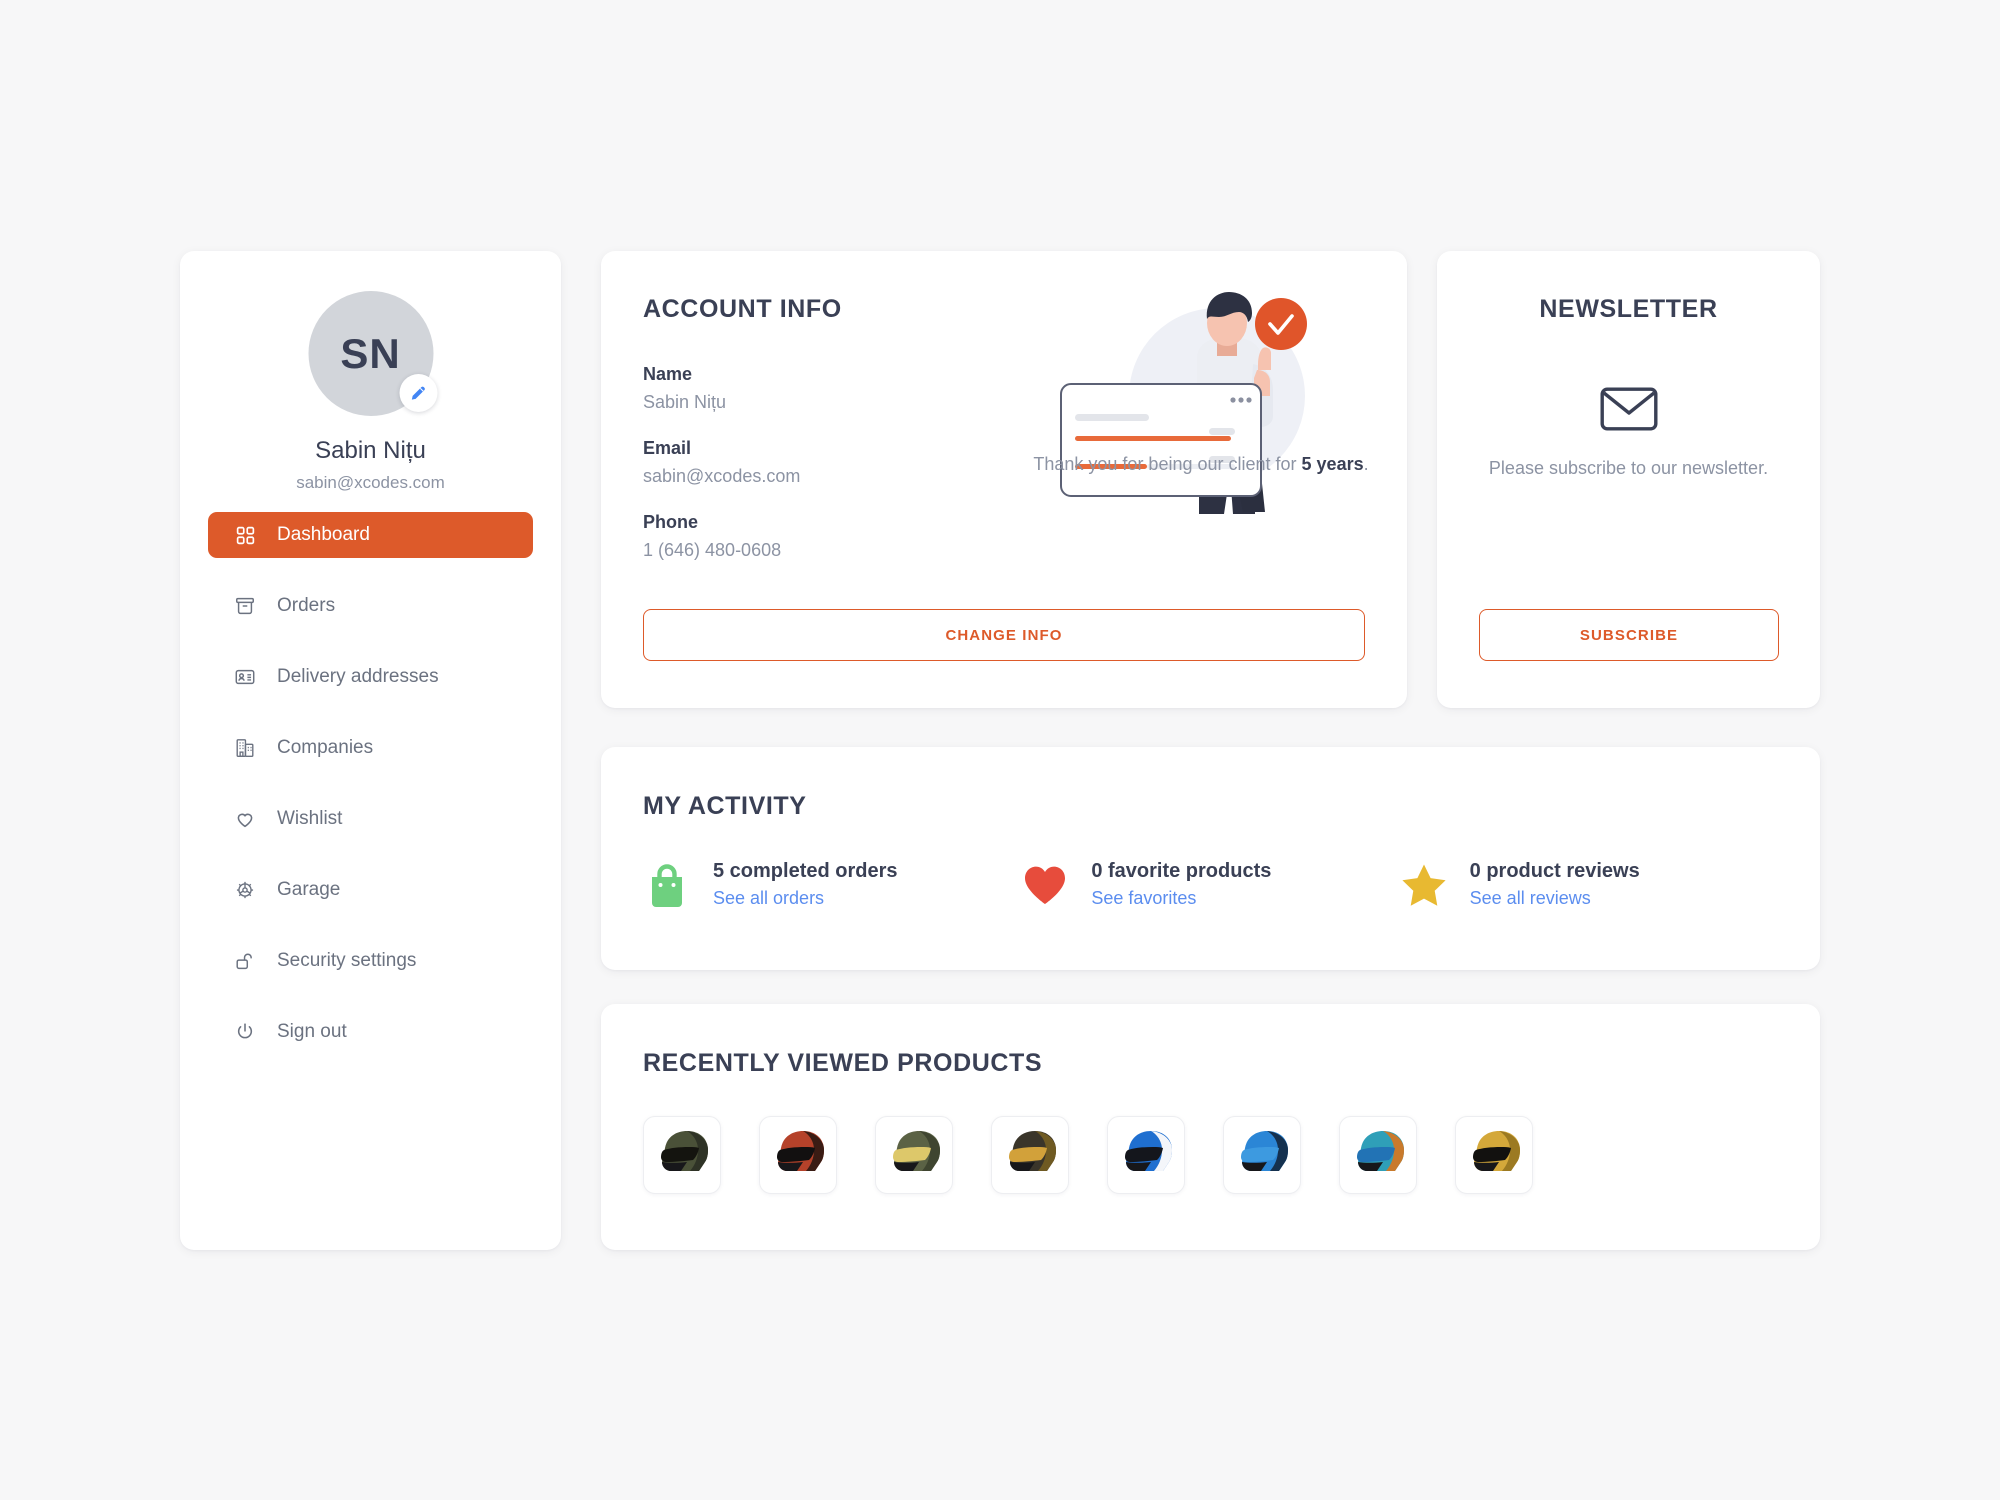  What do you see at coordinates (325, 747) in the screenshot?
I see `sidebar-item-label: Companies` at bounding box center [325, 747].